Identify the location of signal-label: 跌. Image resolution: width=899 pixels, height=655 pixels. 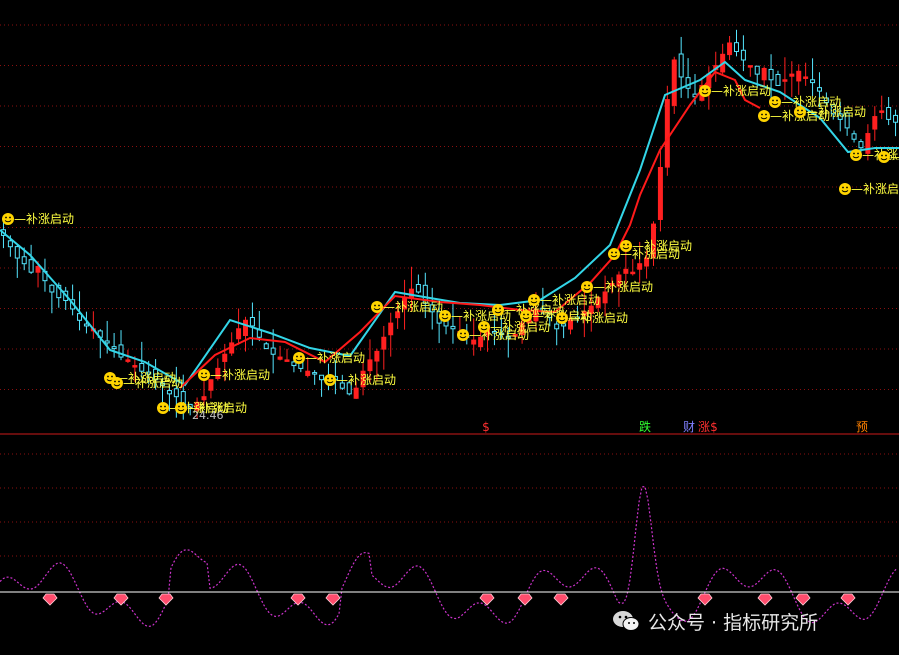
(645, 426).